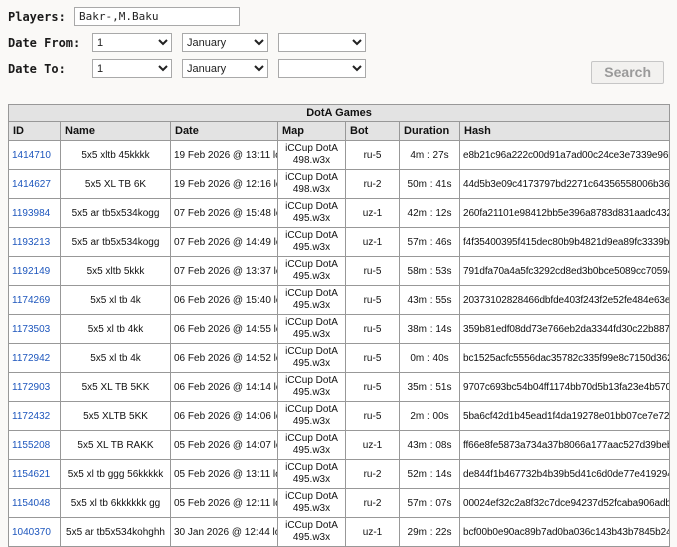 Image resolution: width=677 pixels, height=547 pixels. I want to click on date-to-row: Date To: 1 January, so click(338, 68).